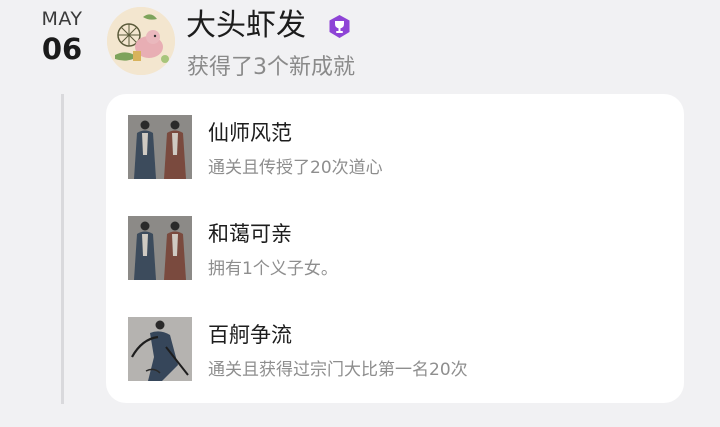  Describe the element at coordinates (160, 349) in the screenshot. I see `swordsman-icon` at that location.